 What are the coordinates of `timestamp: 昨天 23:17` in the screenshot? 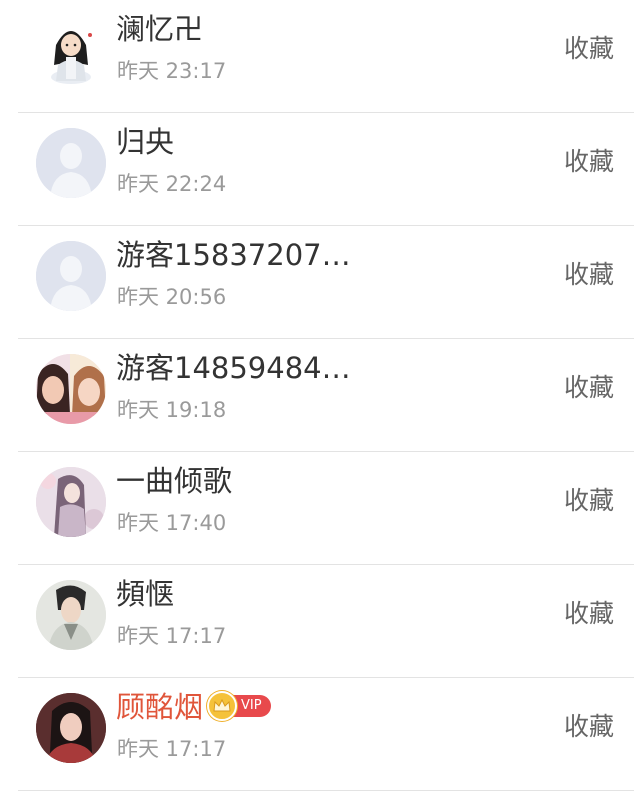 It's located at (172, 71).